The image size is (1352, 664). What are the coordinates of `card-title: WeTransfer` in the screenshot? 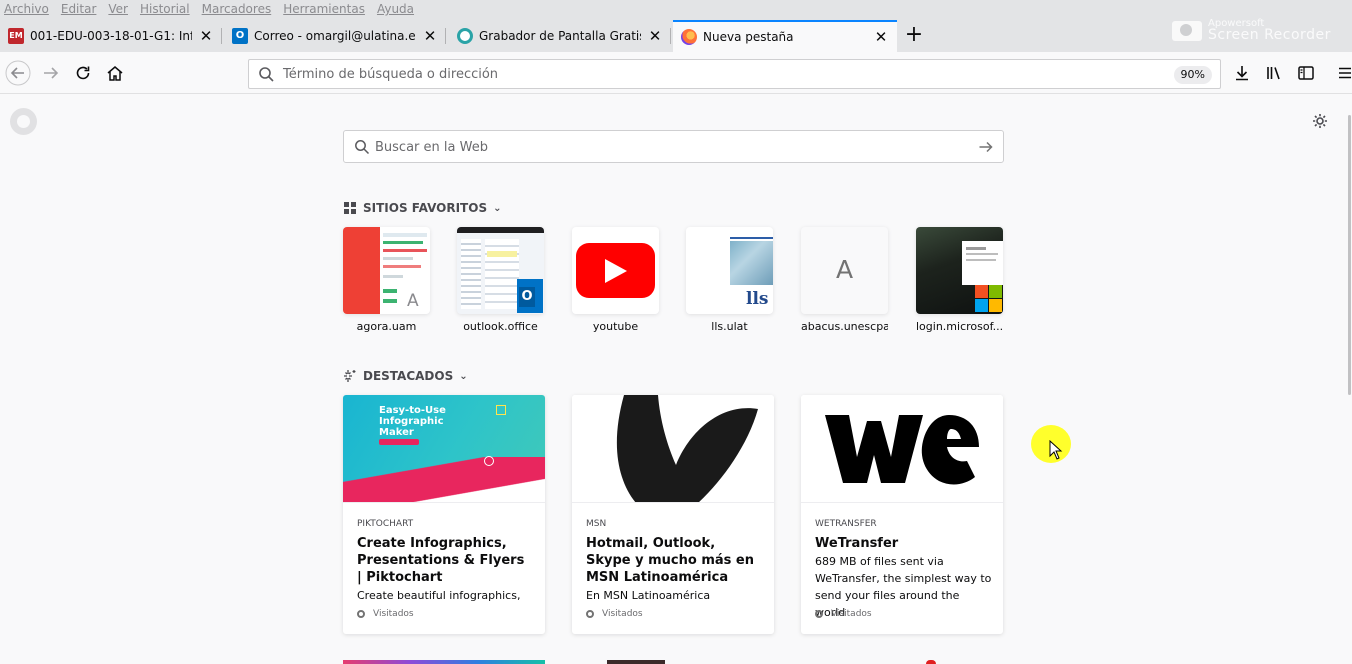 It's located at (857, 543).